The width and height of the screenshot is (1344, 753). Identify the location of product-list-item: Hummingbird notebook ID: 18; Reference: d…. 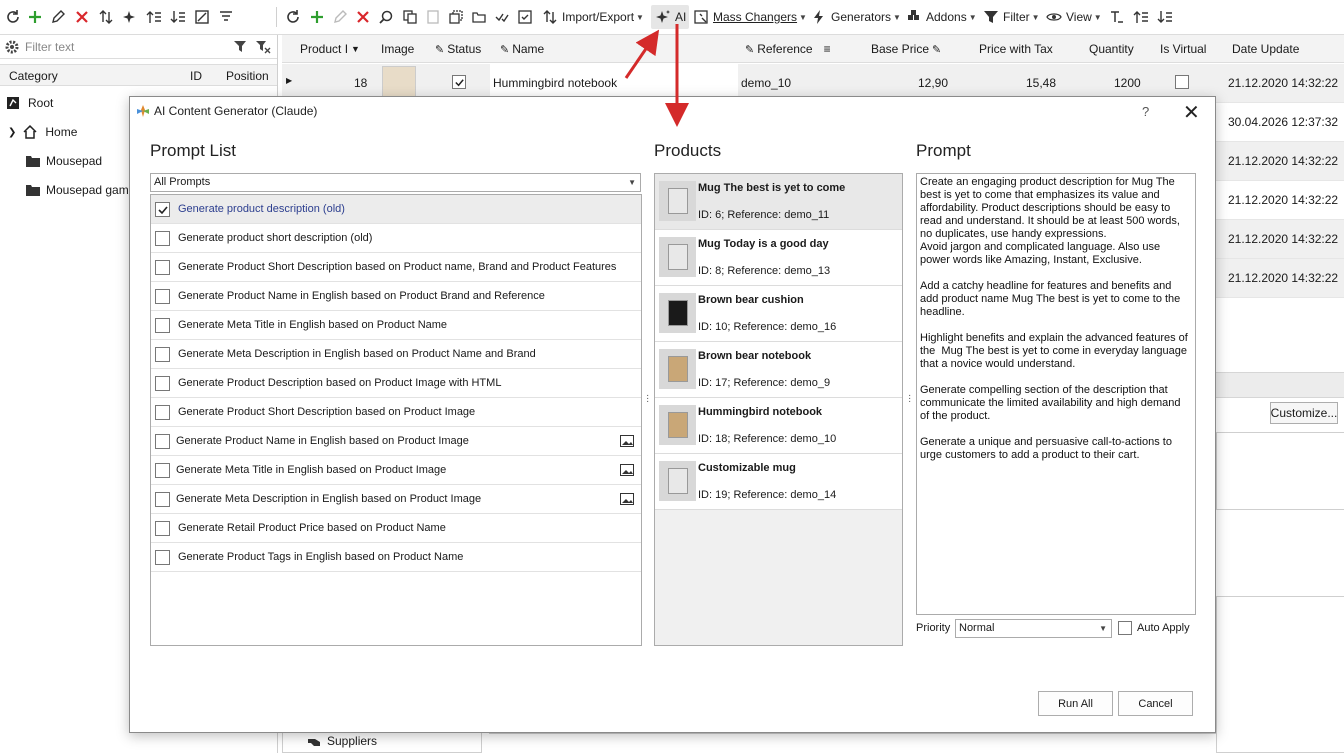
(778, 426).